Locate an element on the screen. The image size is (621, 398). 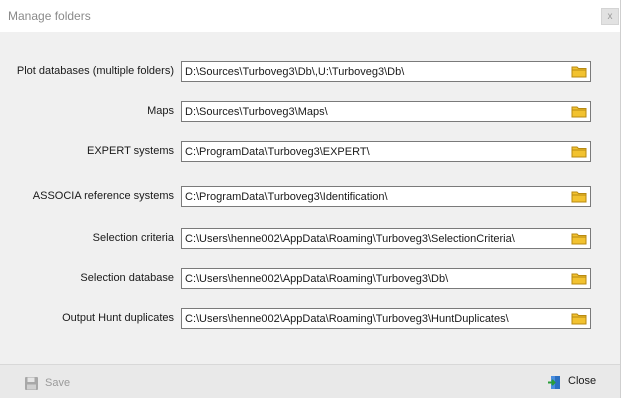
dialog-footer: Save Close is located at coordinates (310, 381).